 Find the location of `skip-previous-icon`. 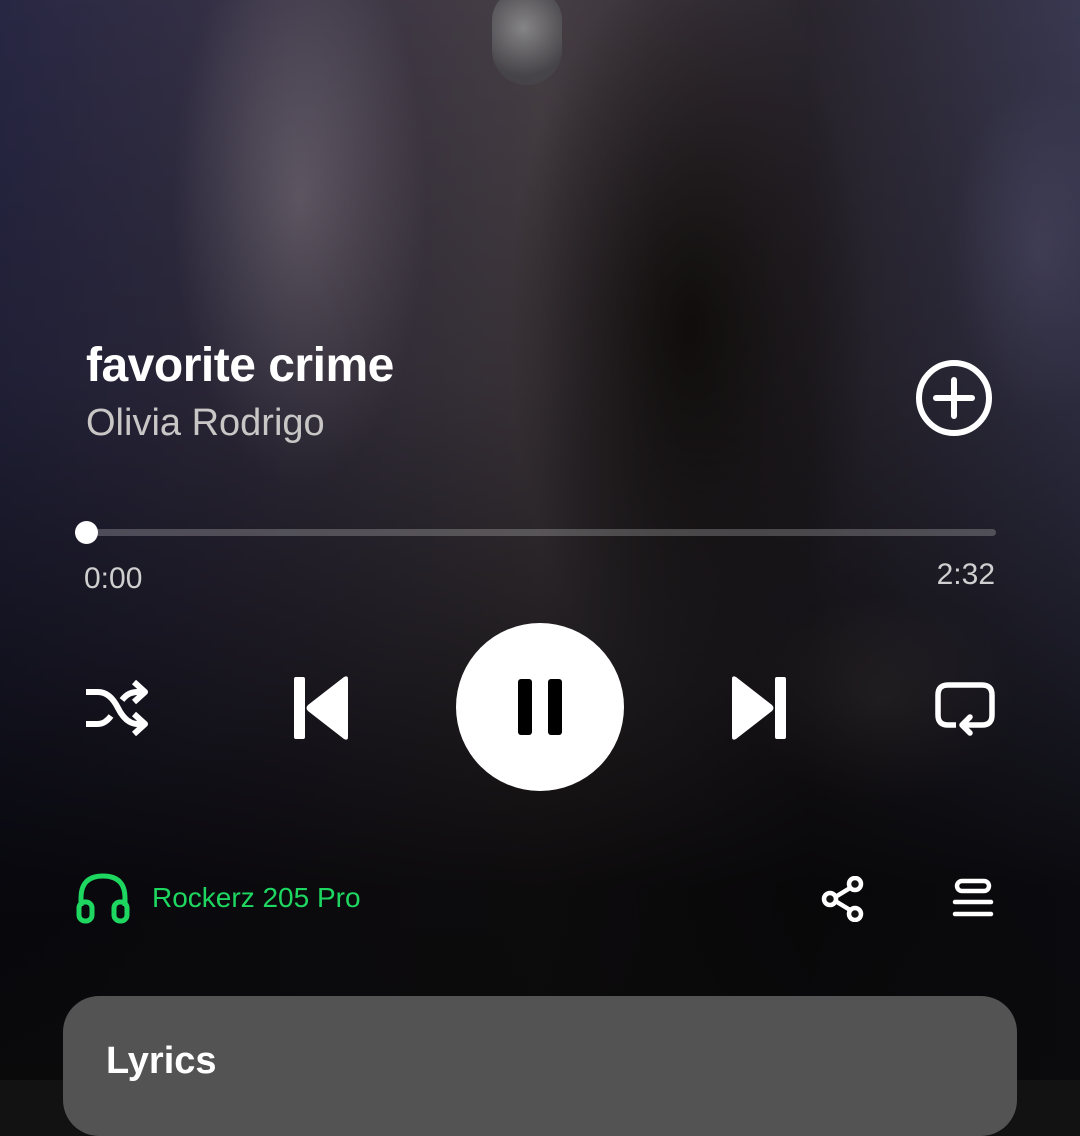

skip-previous-icon is located at coordinates (321, 708).